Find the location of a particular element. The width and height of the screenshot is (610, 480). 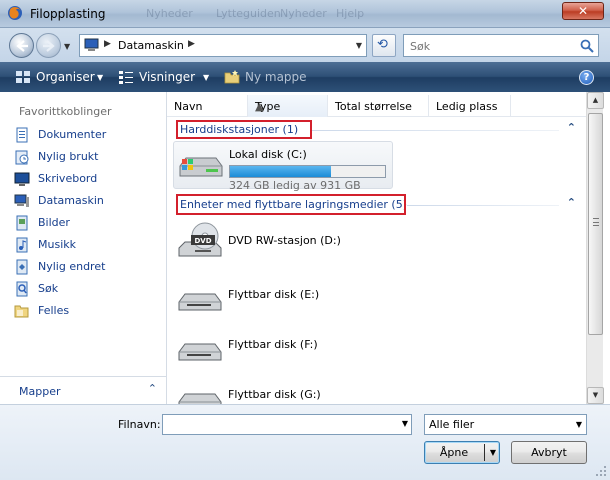

recently-changed-icon is located at coordinates (22, 267).